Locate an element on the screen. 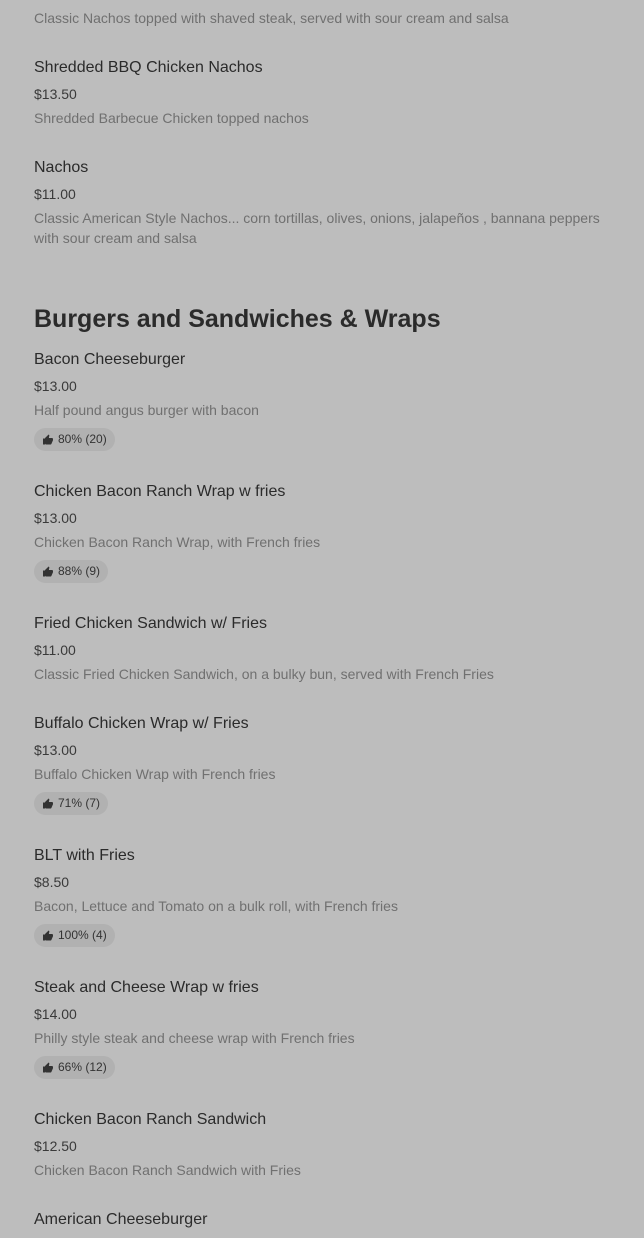  item-name: Chicken Bacon Ranch Sandwich is located at coordinates (150, 1119).